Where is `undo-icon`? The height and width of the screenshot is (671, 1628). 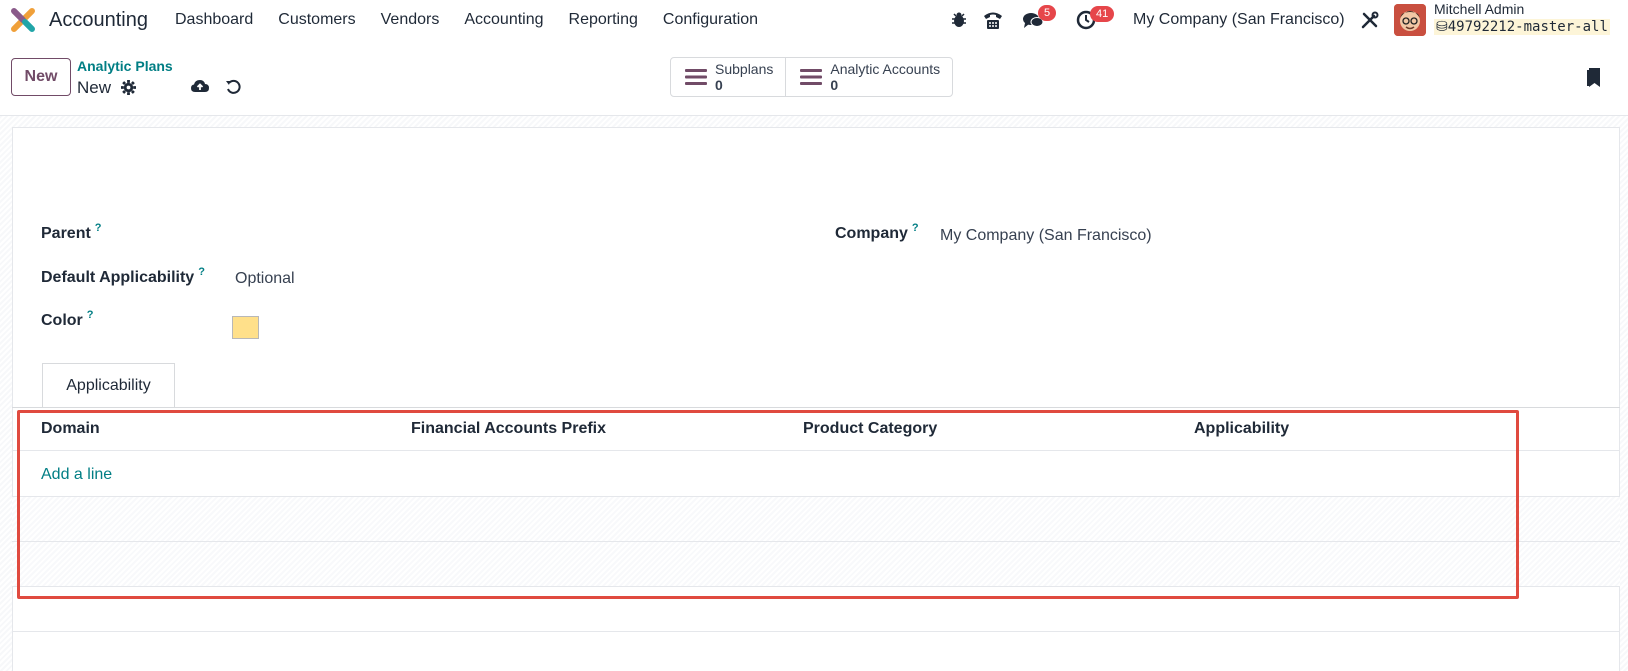
undo-icon is located at coordinates (233, 86).